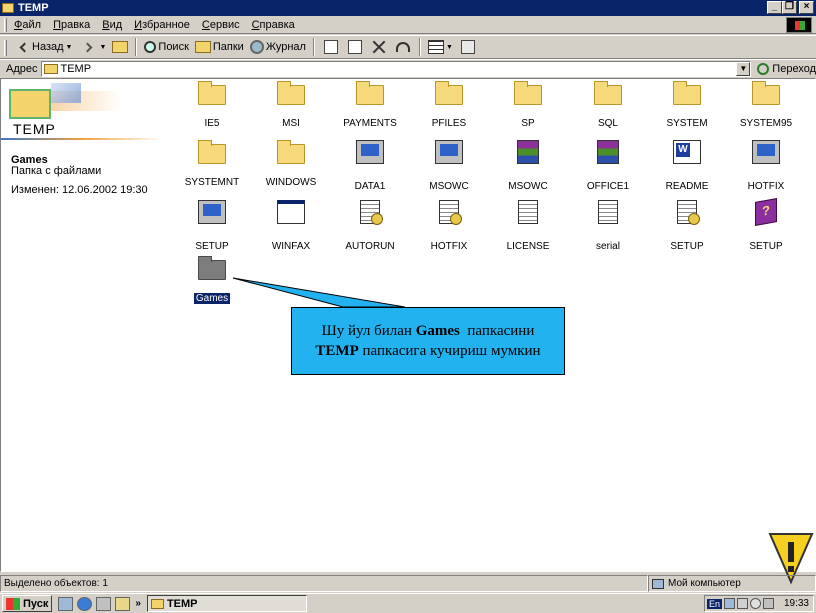  I want to click on internet-explorer-icon, so click(85, 603).